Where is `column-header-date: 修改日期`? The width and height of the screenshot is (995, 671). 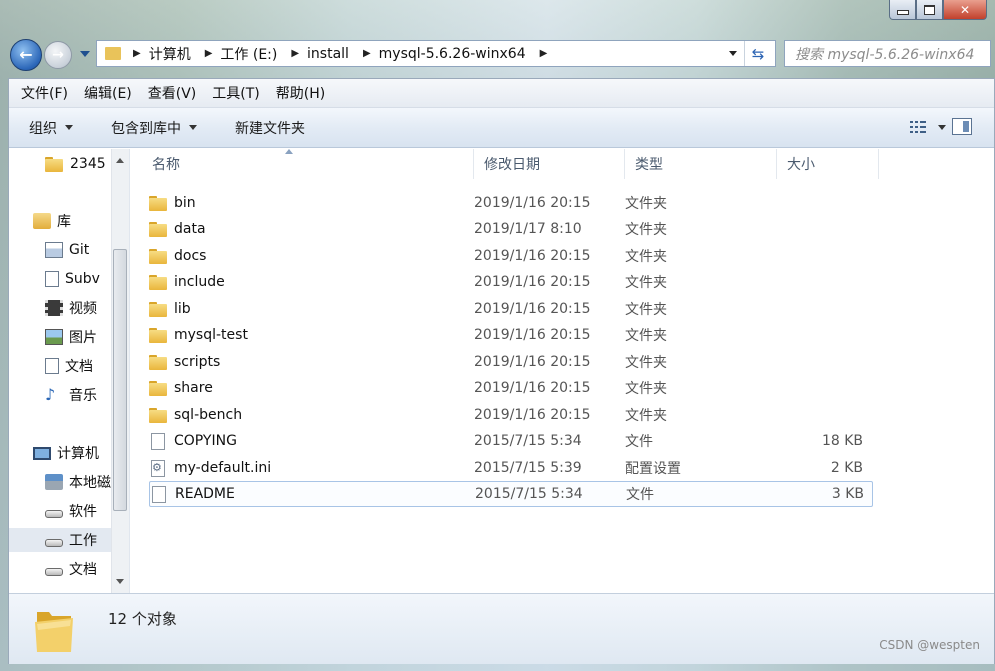
column-header-date: 修改日期 is located at coordinates (549, 164).